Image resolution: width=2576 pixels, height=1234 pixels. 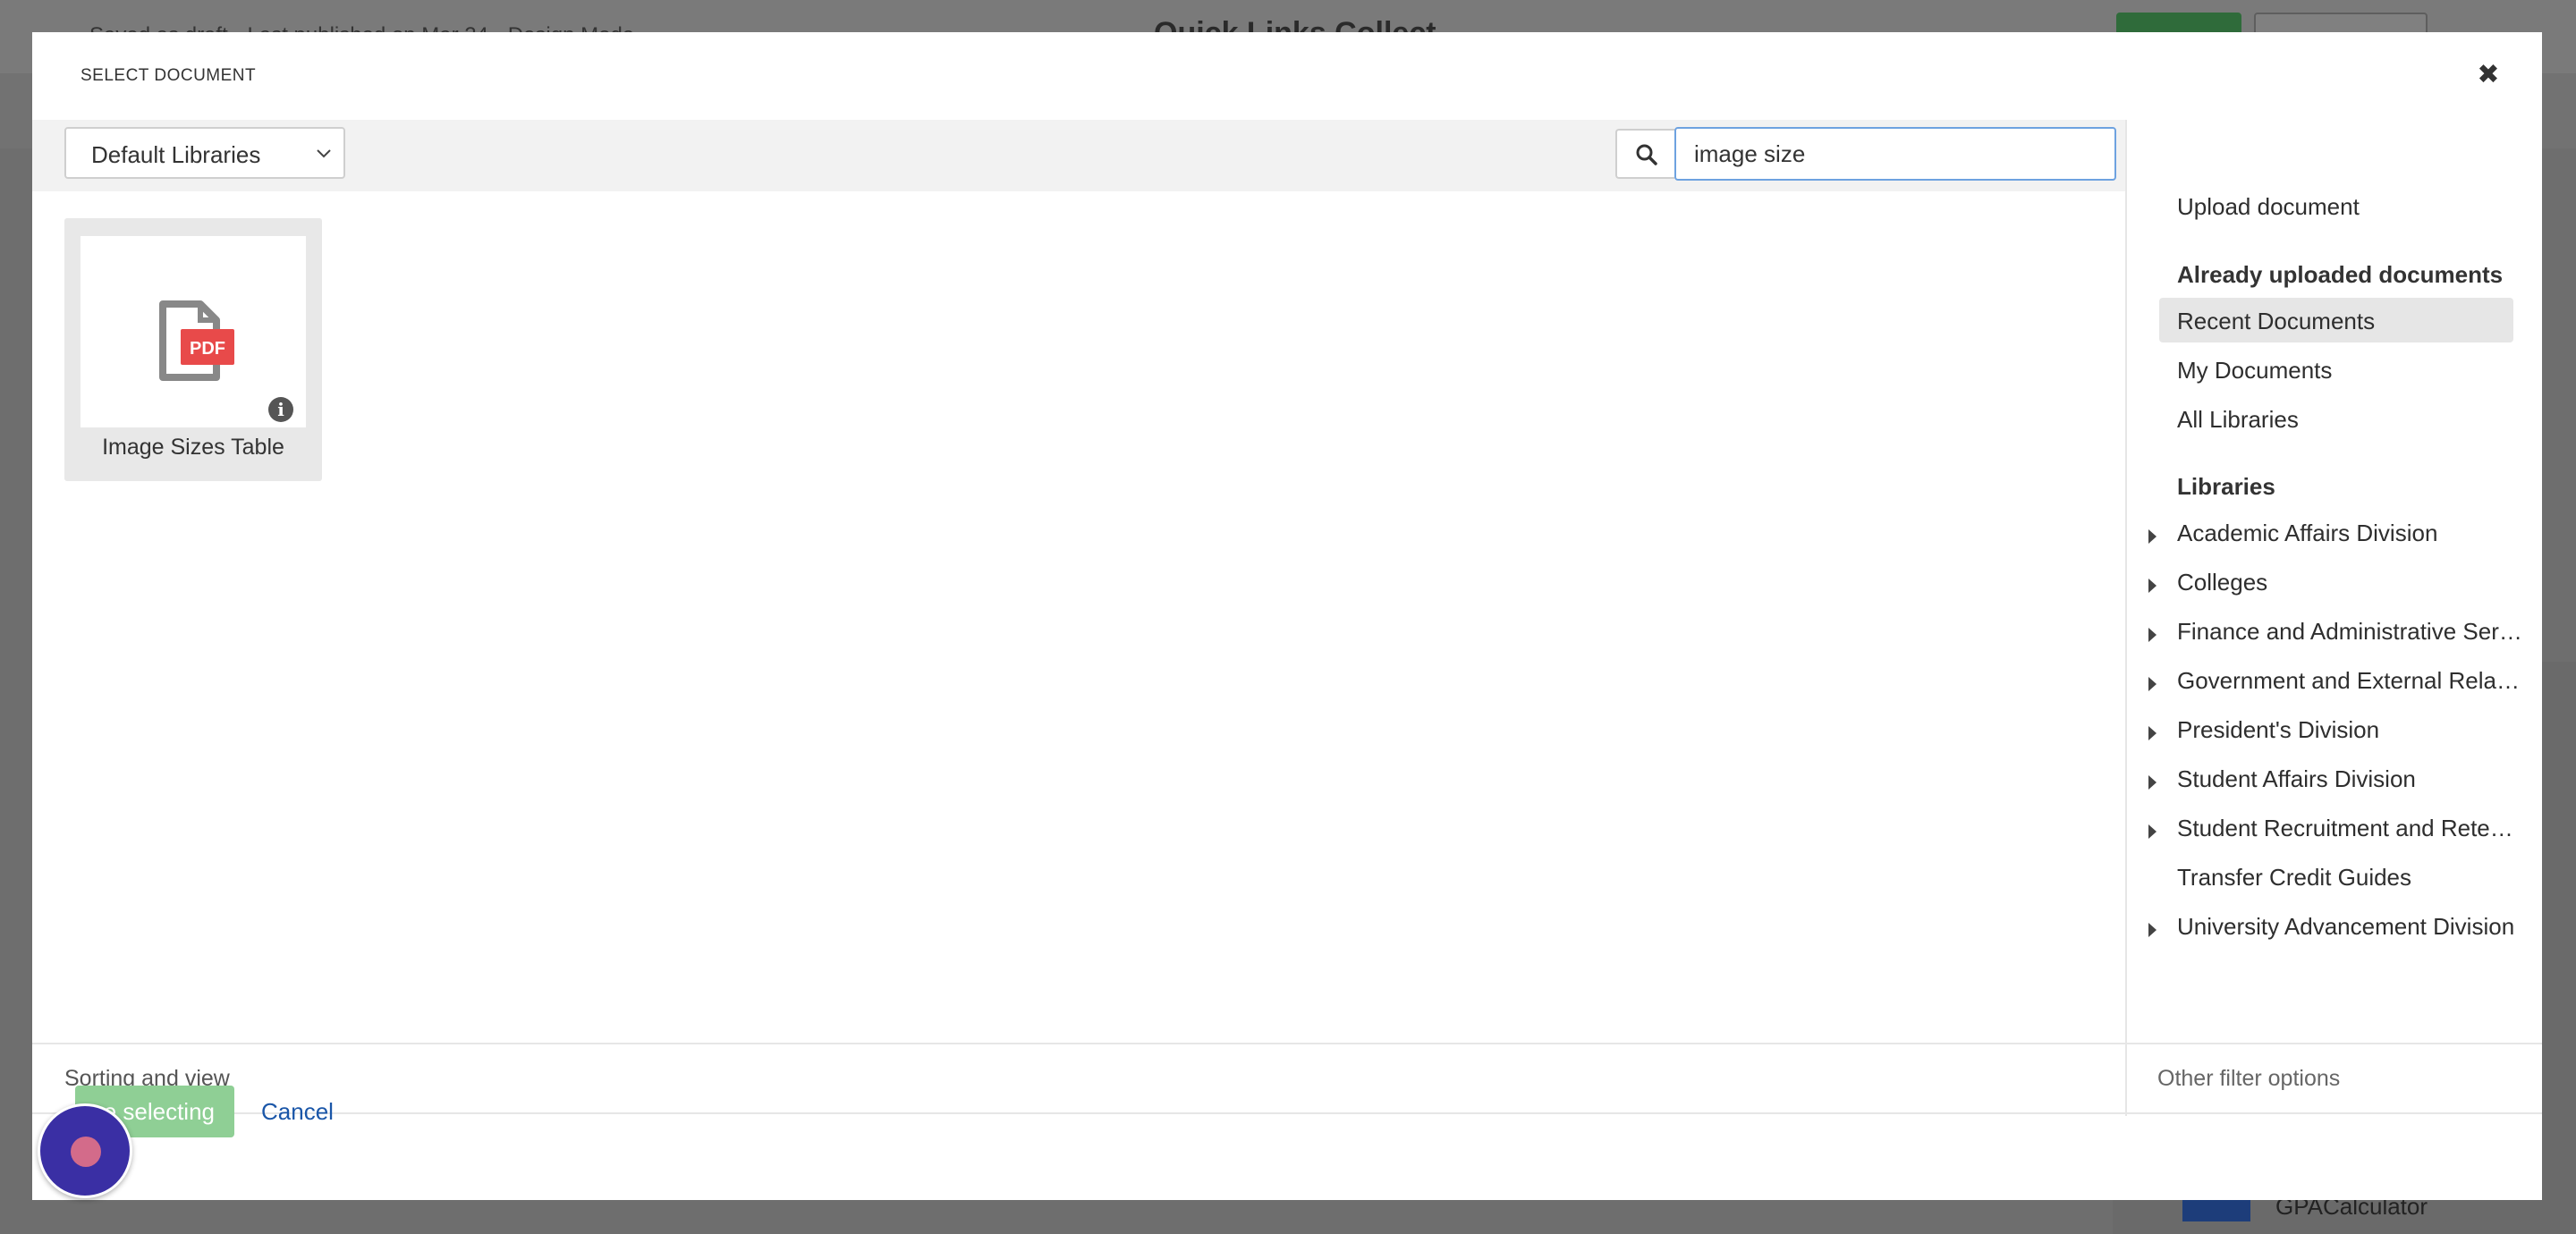 What do you see at coordinates (2226, 486) in the screenshot?
I see `libraries-heading: Libraries` at bounding box center [2226, 486].